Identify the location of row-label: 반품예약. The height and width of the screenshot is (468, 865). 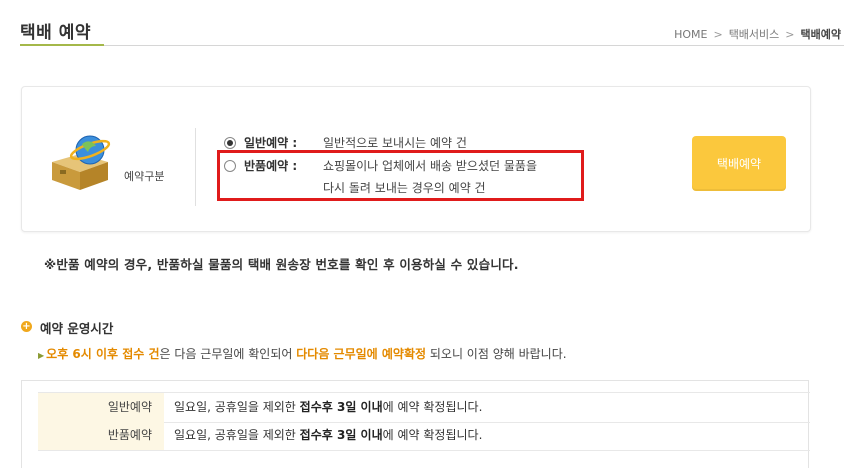
(101, 435).